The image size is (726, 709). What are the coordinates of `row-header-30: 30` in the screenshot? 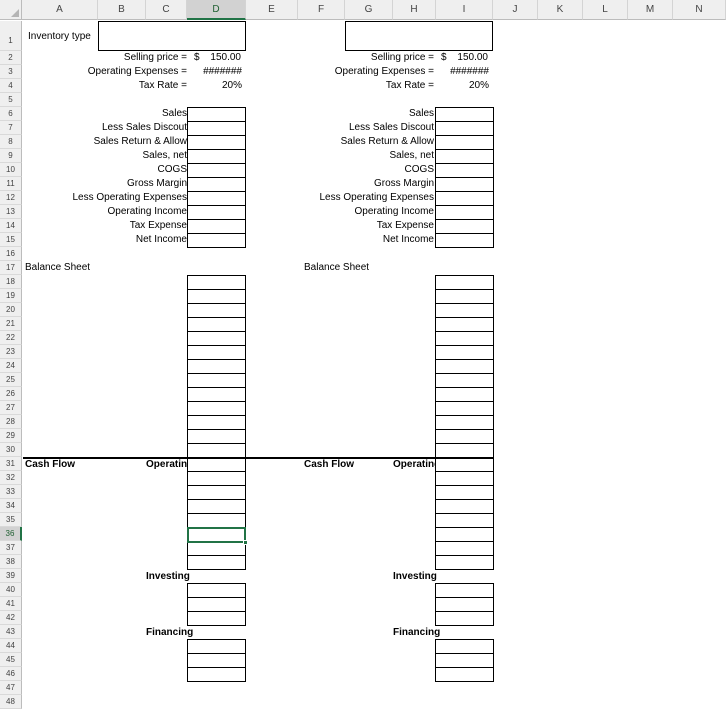 It's located at (11, 450).